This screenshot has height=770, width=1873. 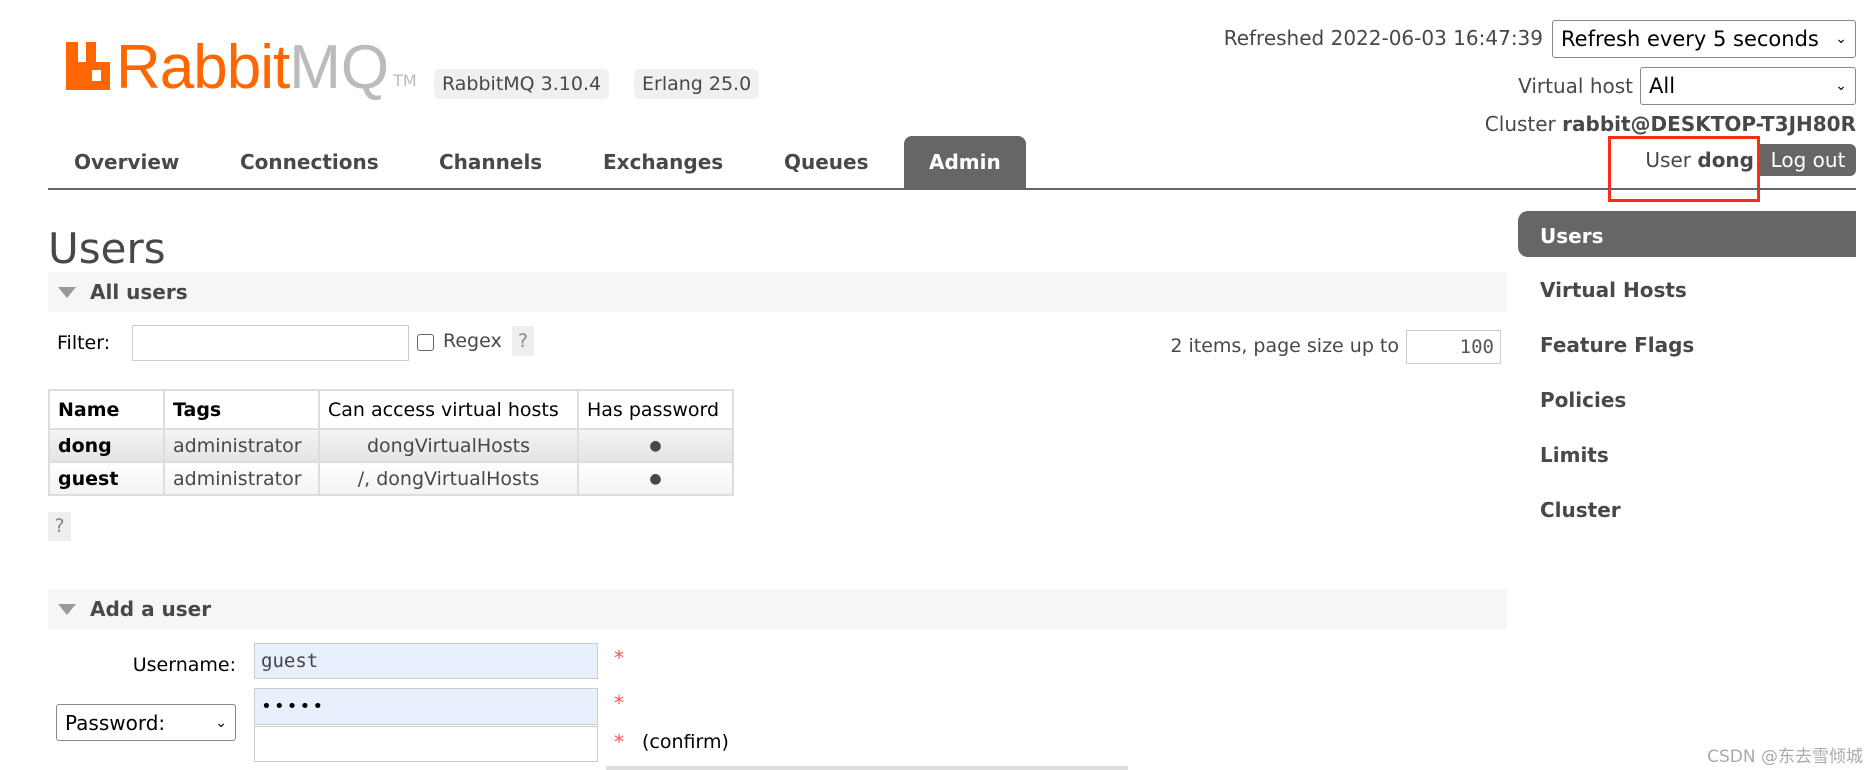 I want to click on table-row: dong administrator dongVirtualHosts ●, so click(x=391, y=445).